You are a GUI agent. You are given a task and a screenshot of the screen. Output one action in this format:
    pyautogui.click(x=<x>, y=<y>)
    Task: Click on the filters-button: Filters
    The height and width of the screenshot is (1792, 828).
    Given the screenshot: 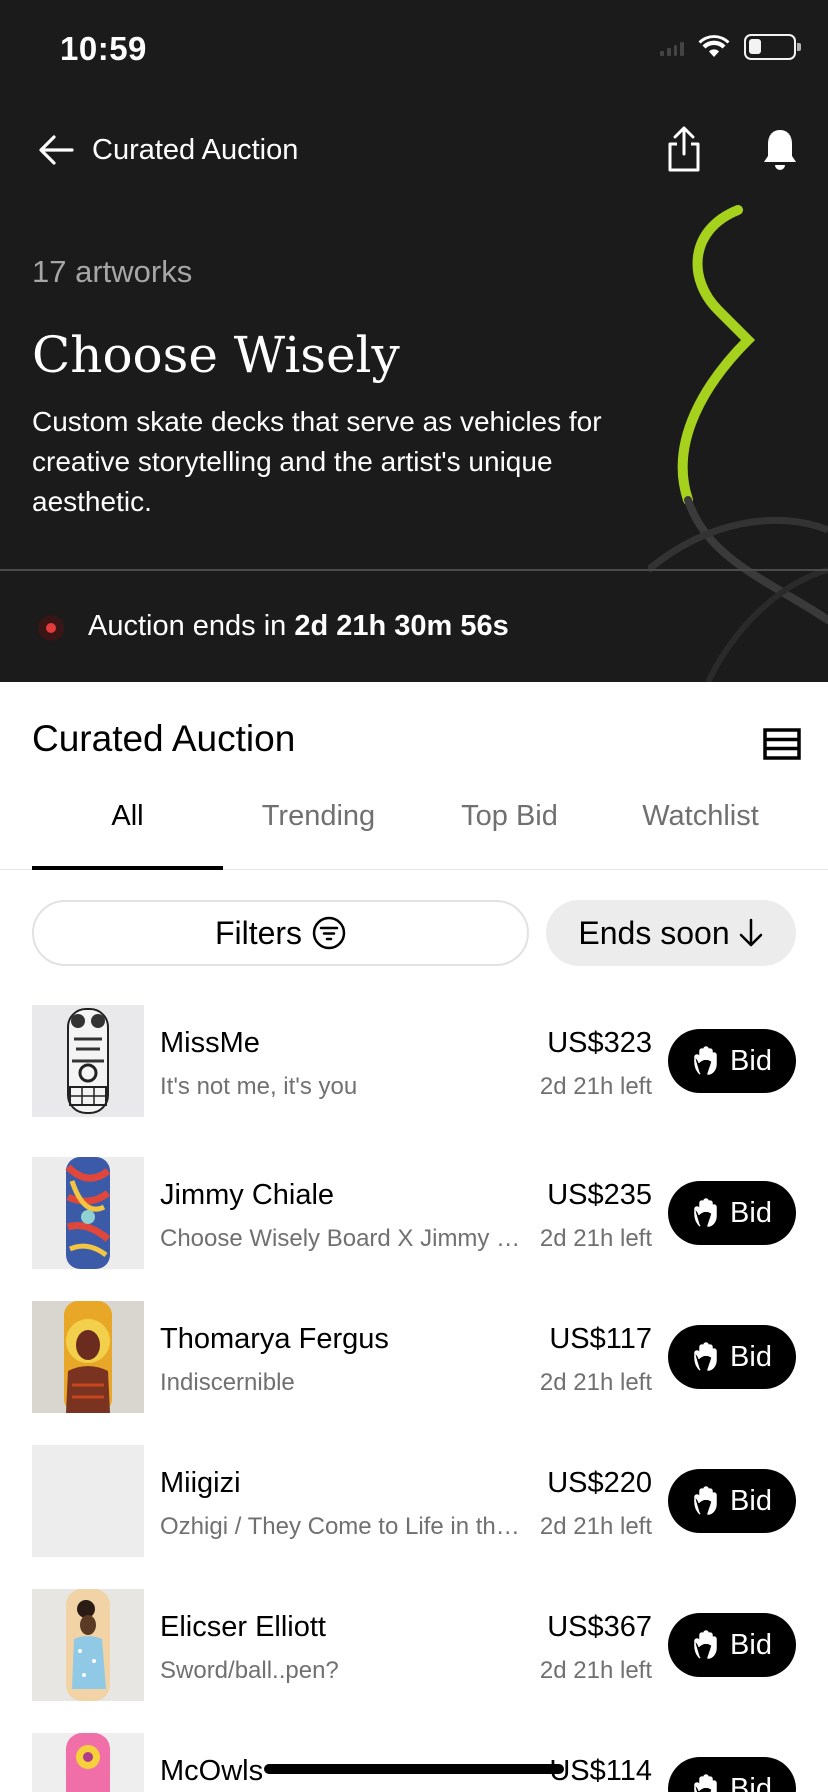 What is the action you would take?
    pyautogui.click(x=280, y=933)
    